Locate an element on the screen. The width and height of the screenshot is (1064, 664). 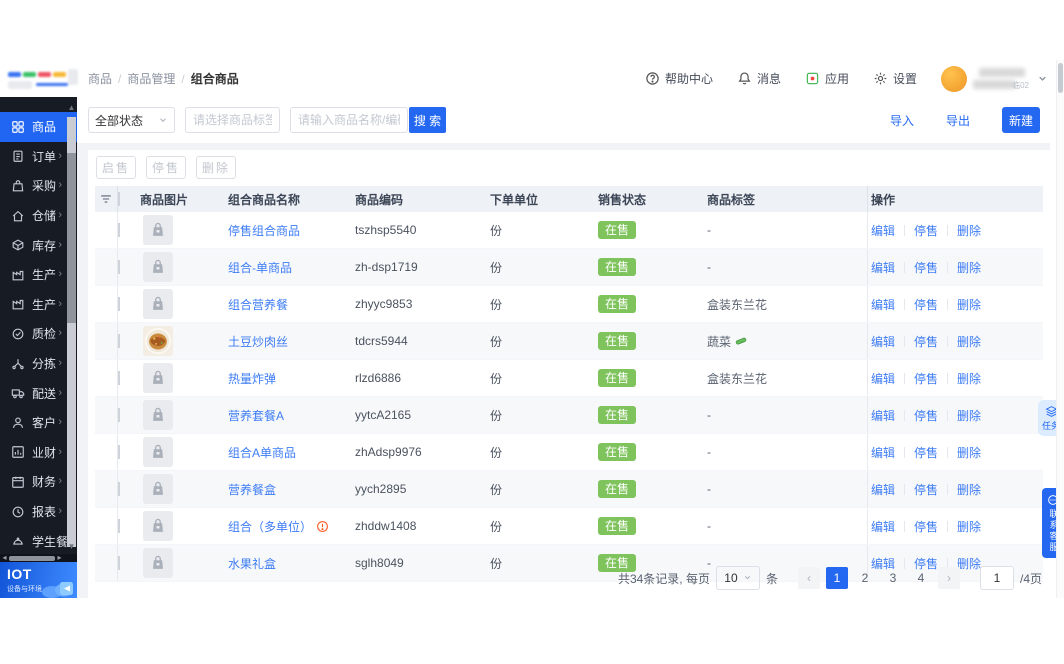
sidebar-item-学生餐: 学生餐 is located at coordinates (34, 541).